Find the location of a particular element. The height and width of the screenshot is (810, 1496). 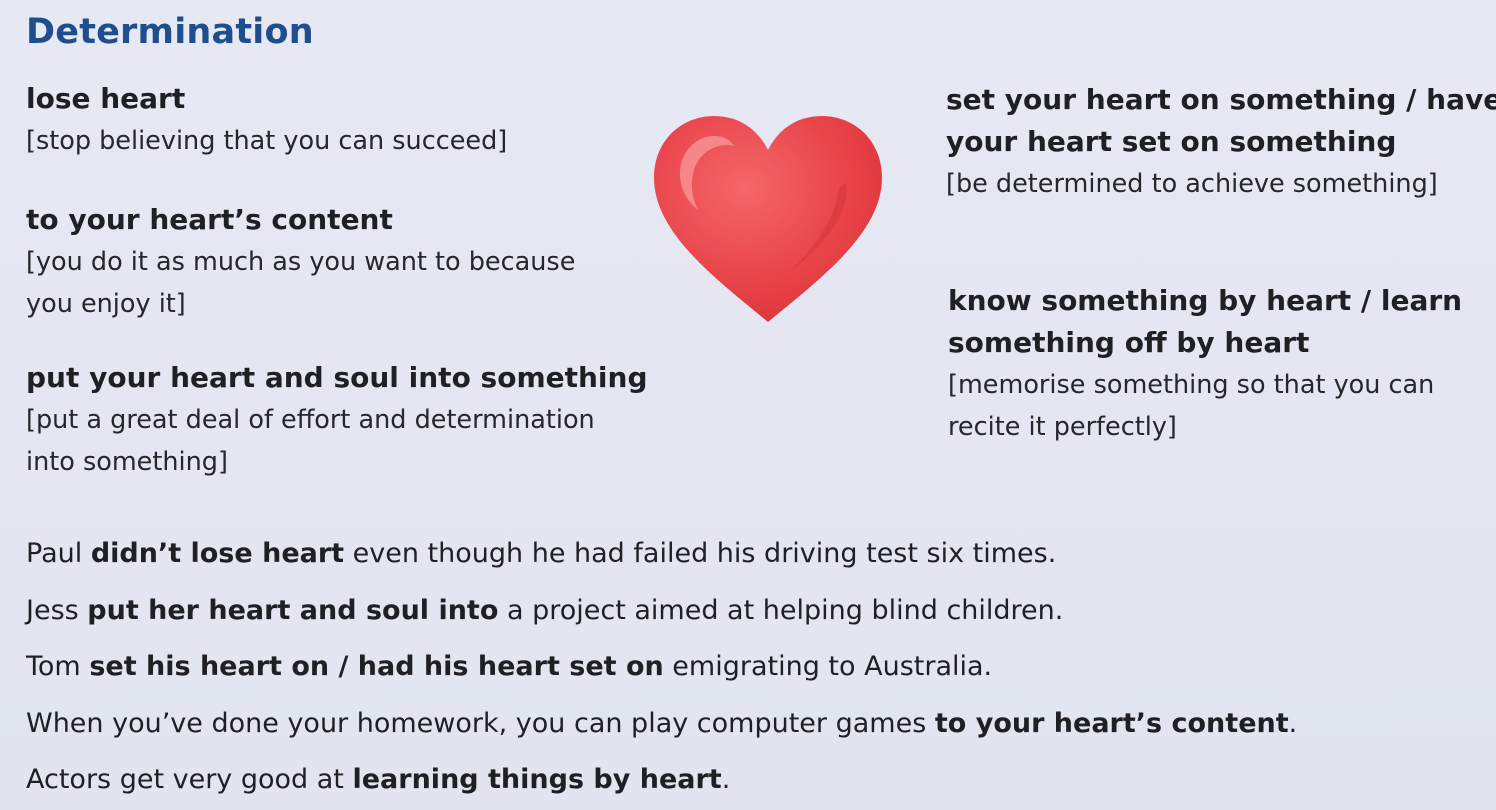

idiom-definition: [be determined to achieve something] is located at coordinates (1192, 184).